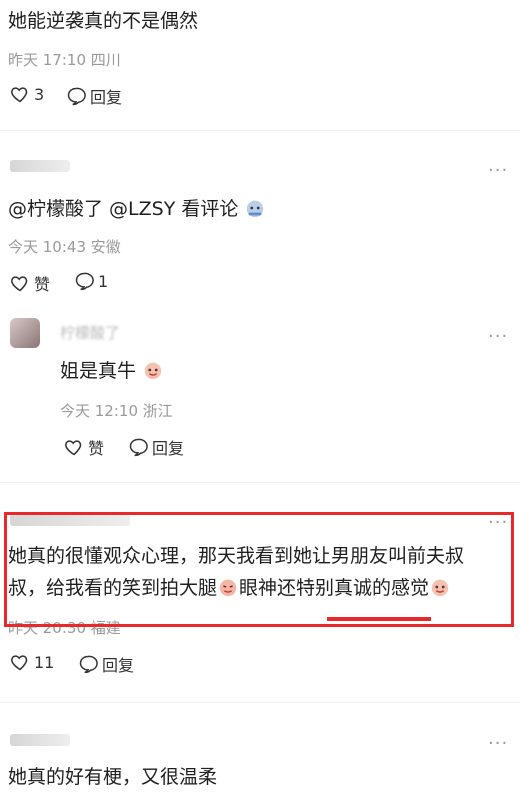  Describe the element at coordinates (103, 21) in the screenshot. I see `comment-text: 她能逆袭真的不是偶然` at that location.